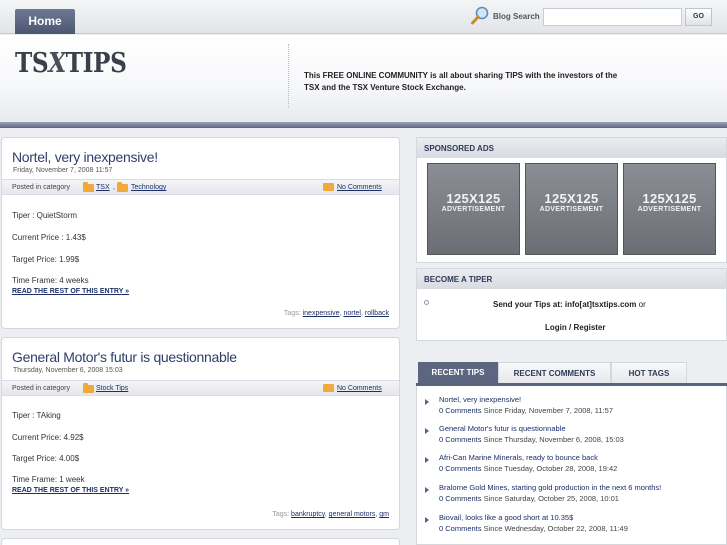 This screenshot has height=545, width=727. Describe the element at coordinates (45, 21) in the screenshot. I see `home-tab: Home` at that location.